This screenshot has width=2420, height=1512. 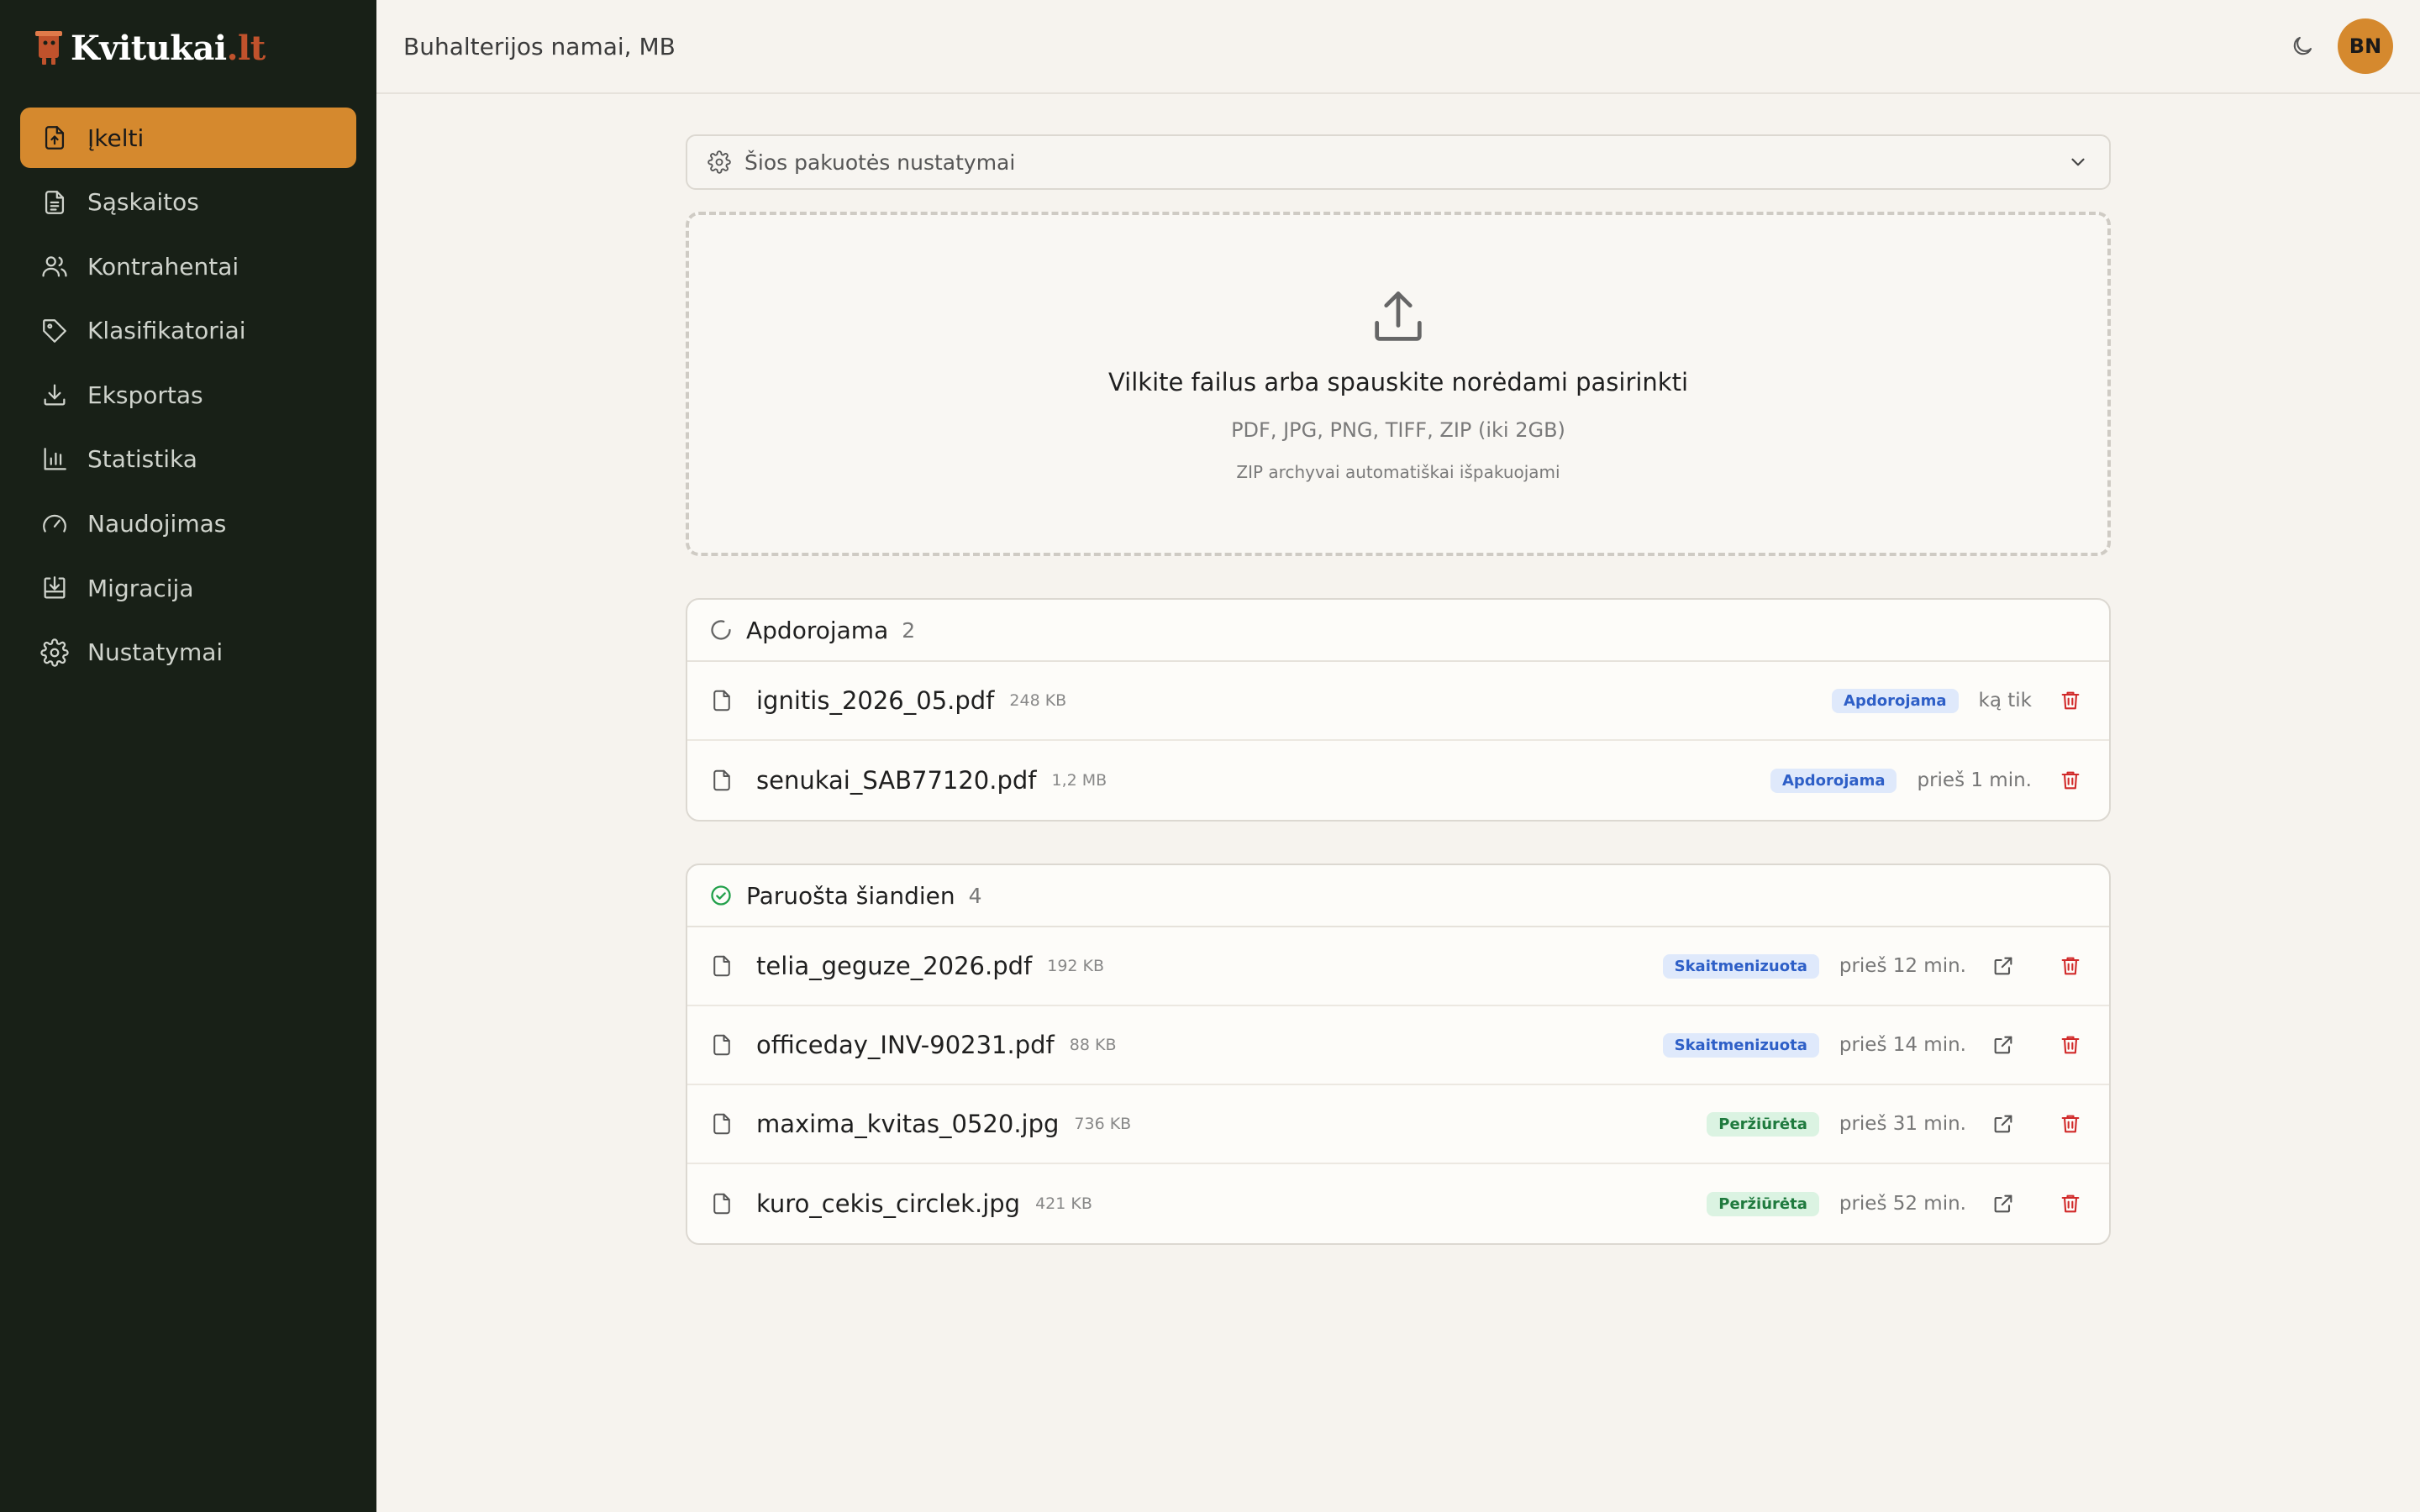 What do you see at coordinates (155, 652) in the screenshot?
I see `sidebar-item-label: Nustatymai` at bounding box center [155, 652].